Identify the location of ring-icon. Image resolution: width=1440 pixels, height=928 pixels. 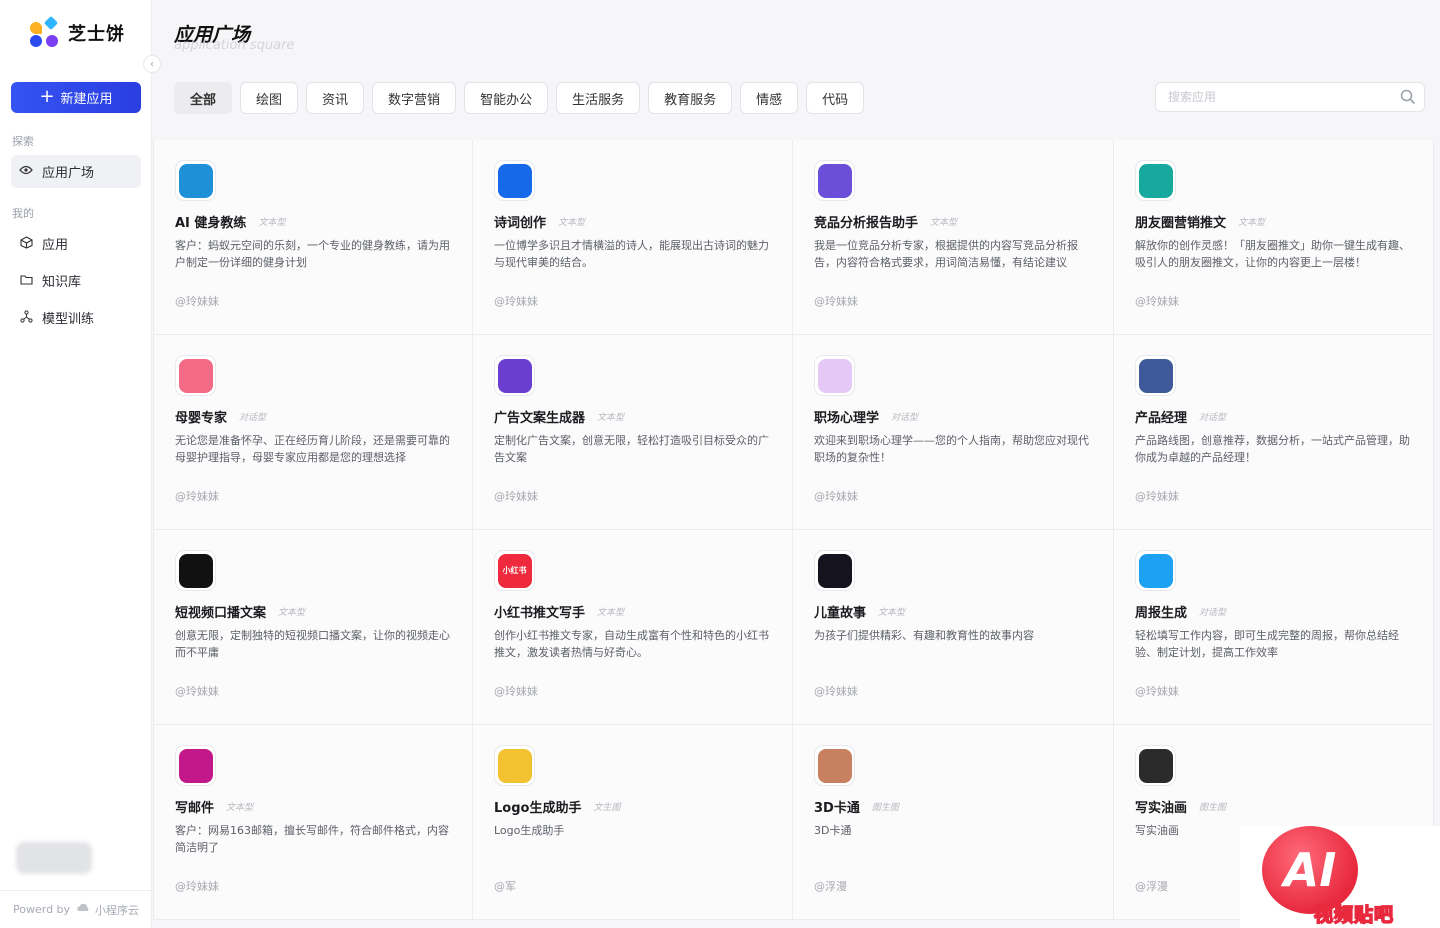
(1155, 180).